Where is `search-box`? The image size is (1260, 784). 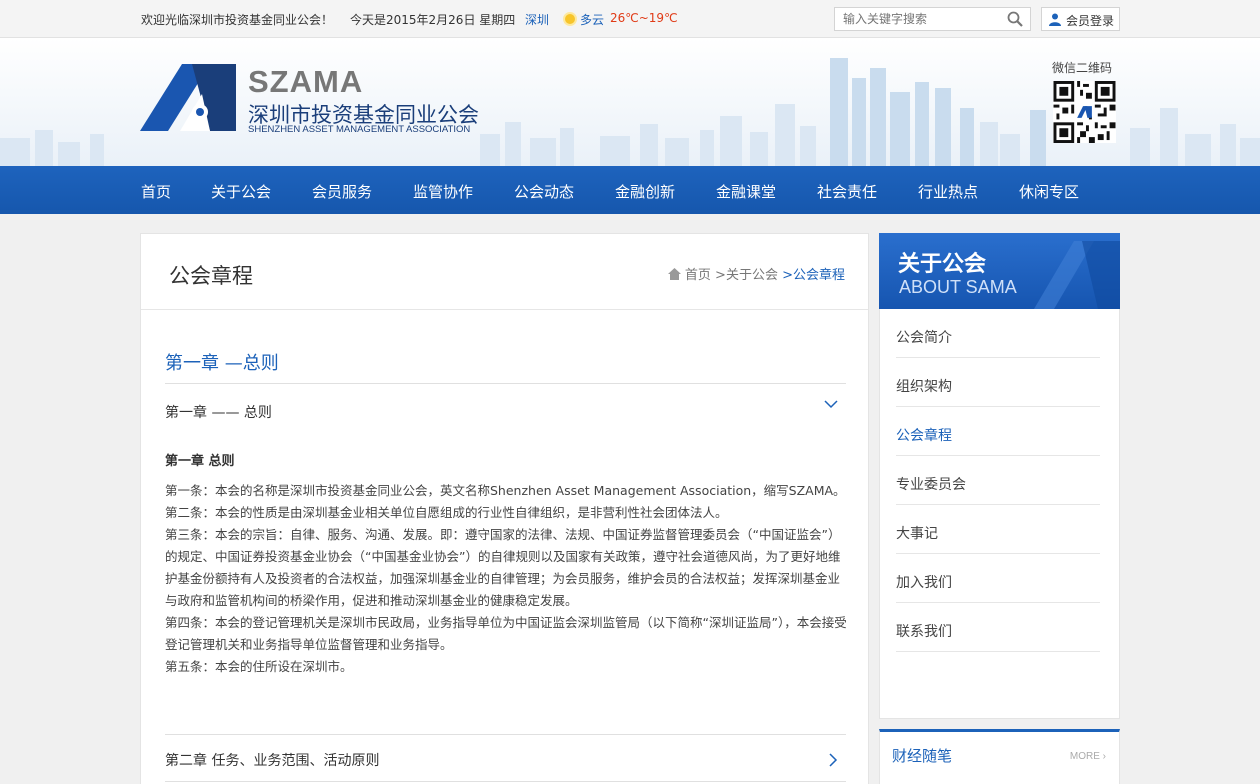
search-box is located at coordinates (932, 19).